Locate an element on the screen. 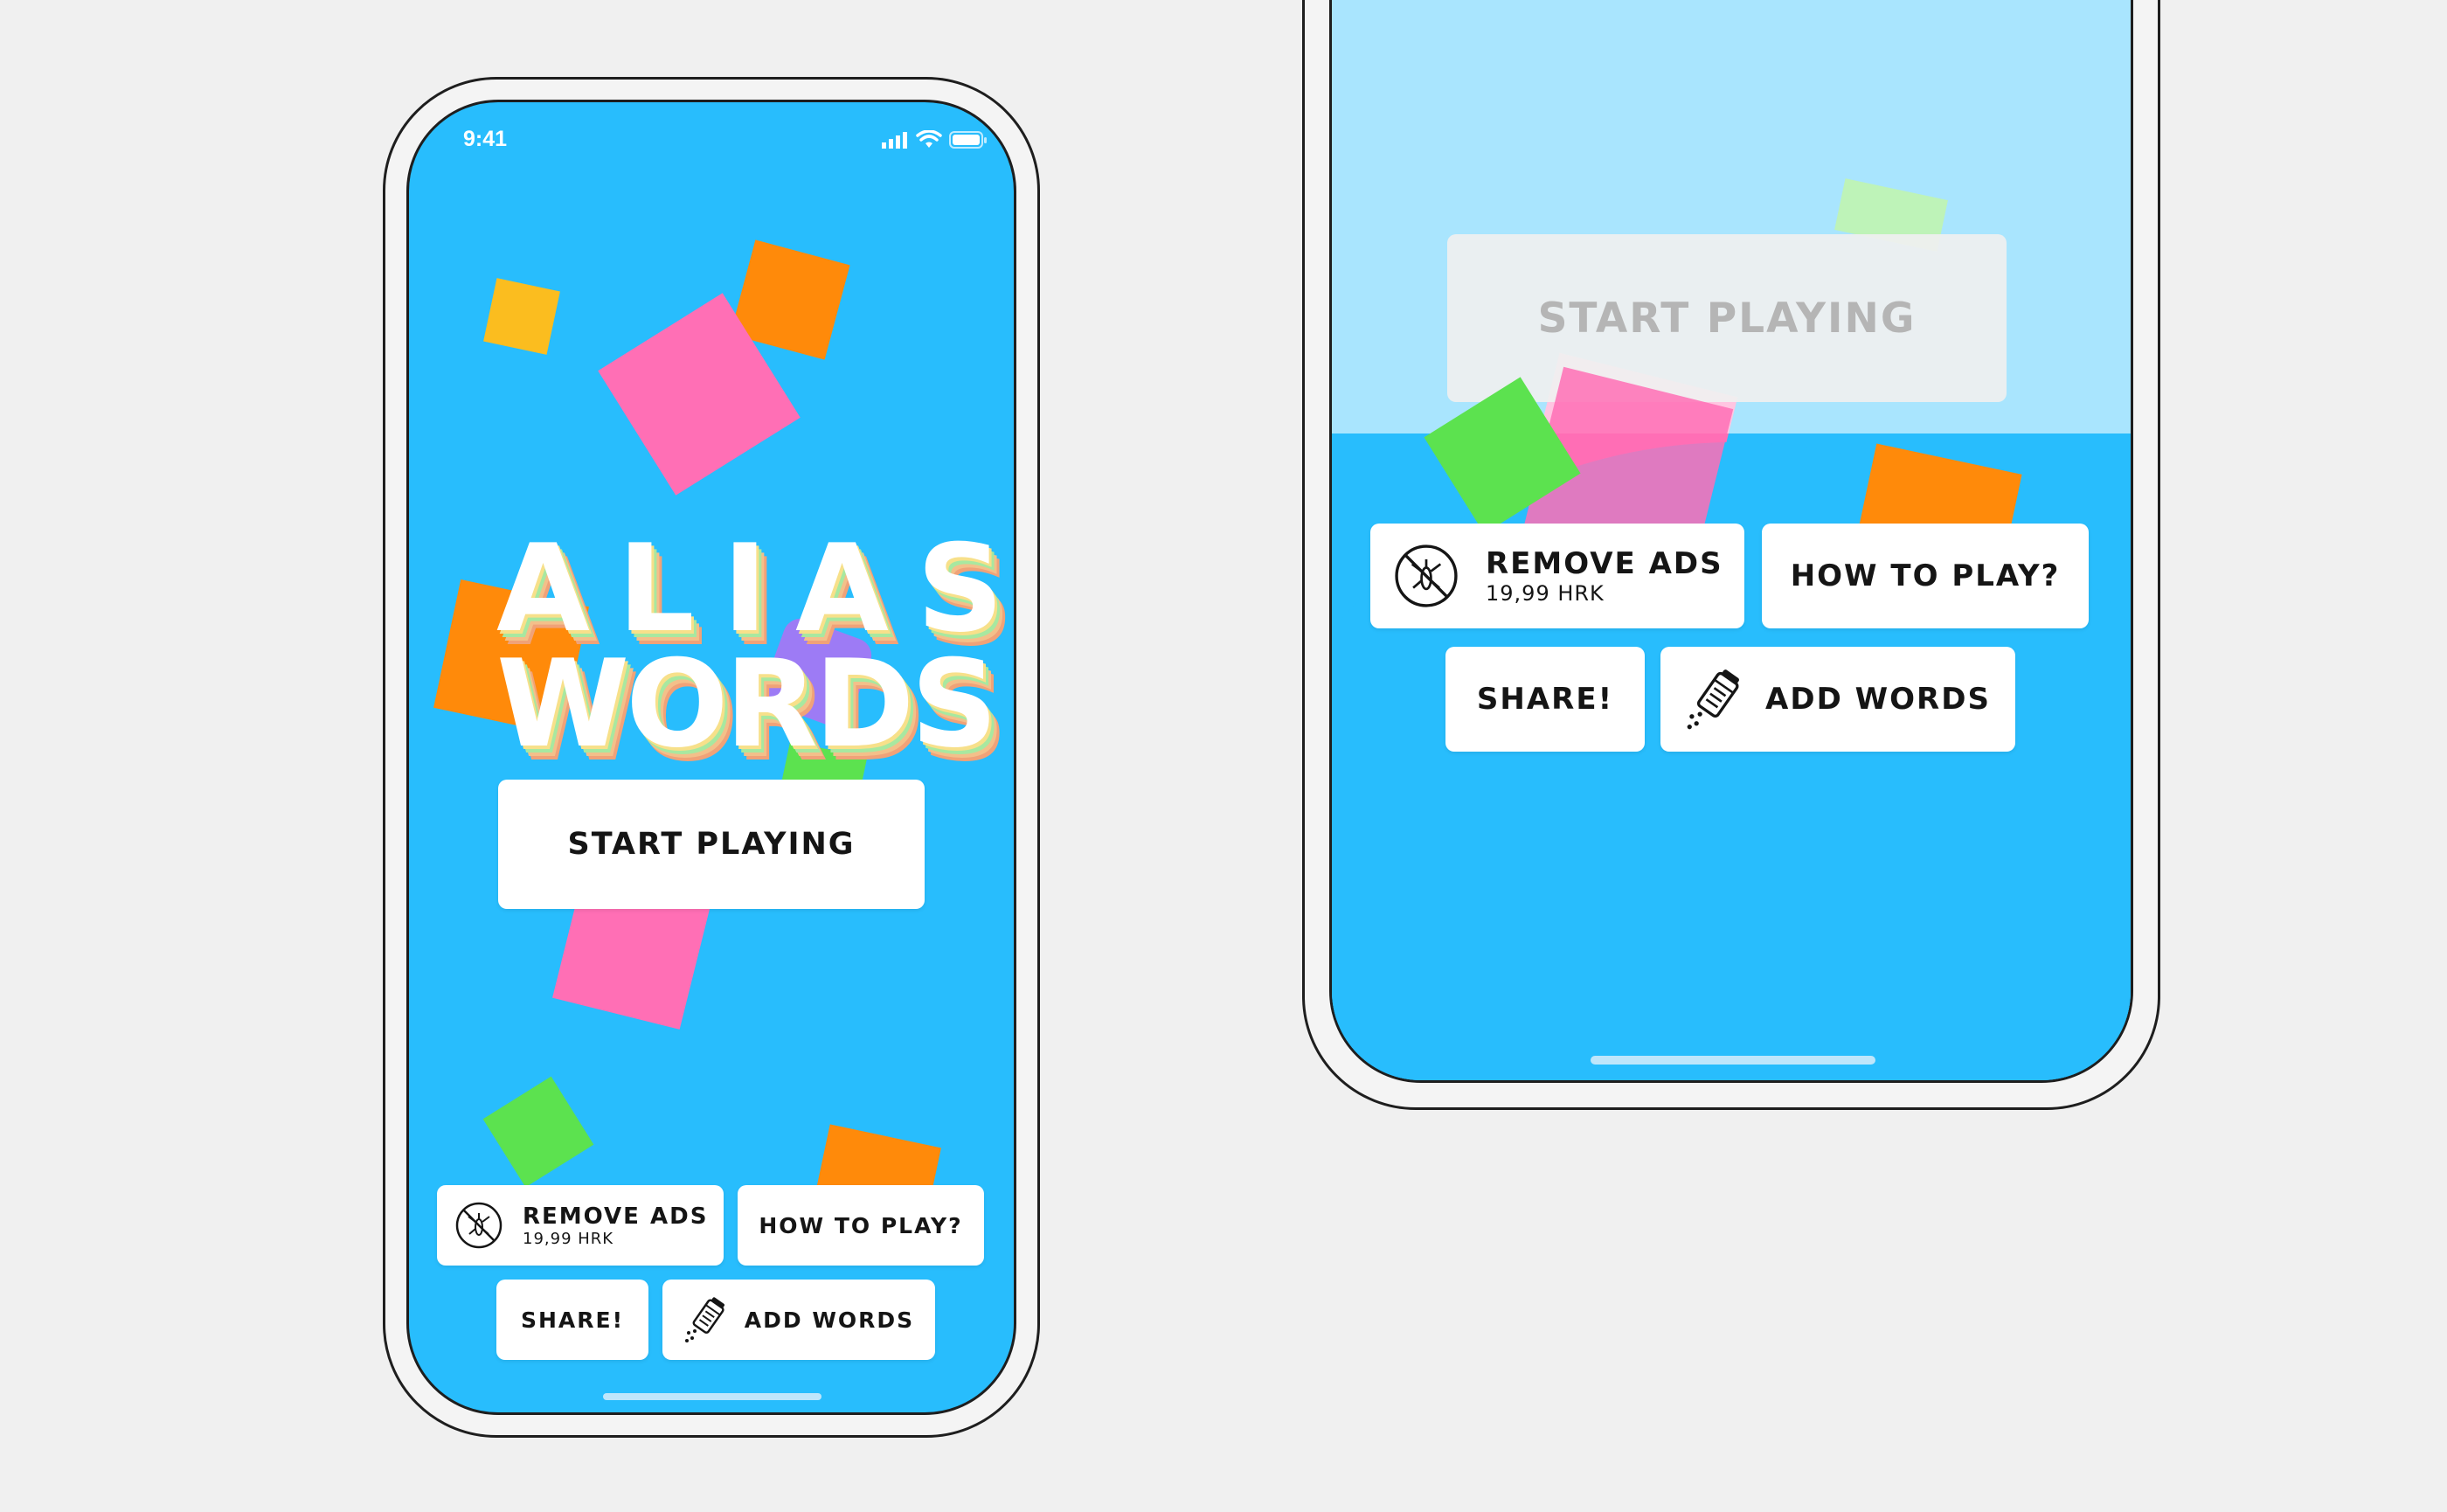 The height and width of the screenshot is (1512, 2447). battery-icon is located at coordinates (968, 140).